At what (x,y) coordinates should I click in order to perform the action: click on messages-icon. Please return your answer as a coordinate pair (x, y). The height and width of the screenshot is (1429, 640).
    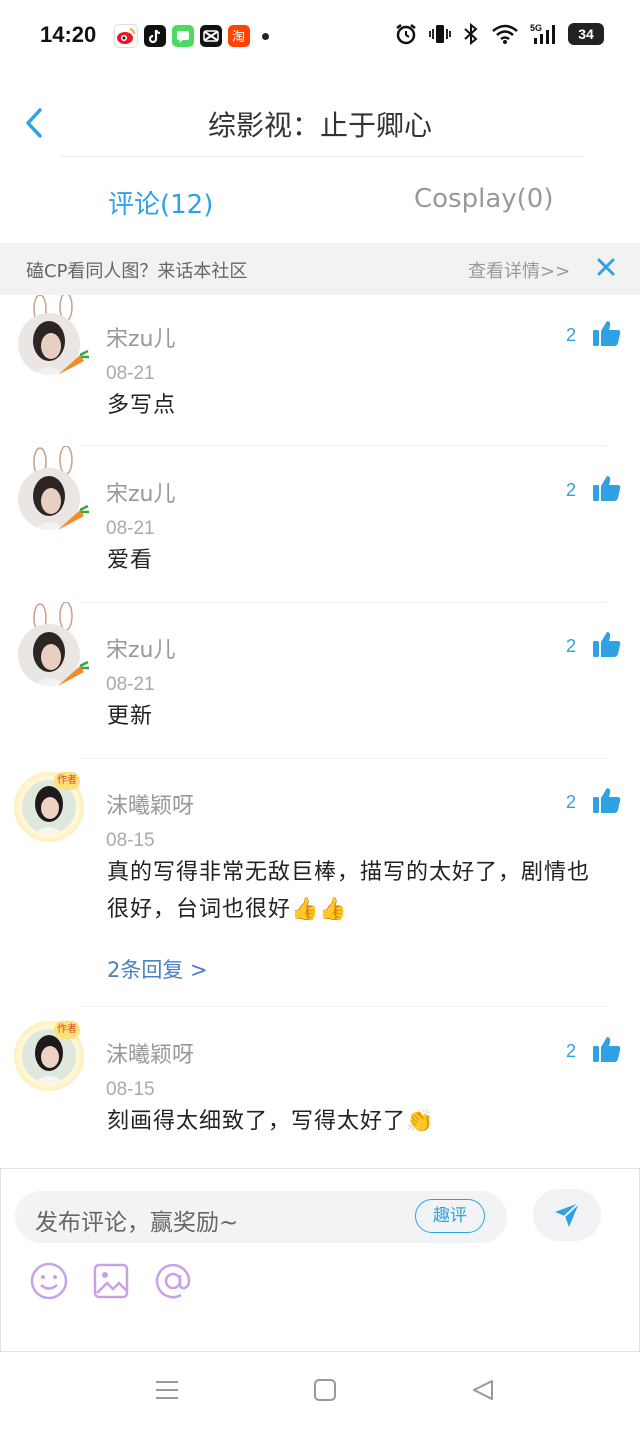
    Looking at the image, I should click on (183, 36).